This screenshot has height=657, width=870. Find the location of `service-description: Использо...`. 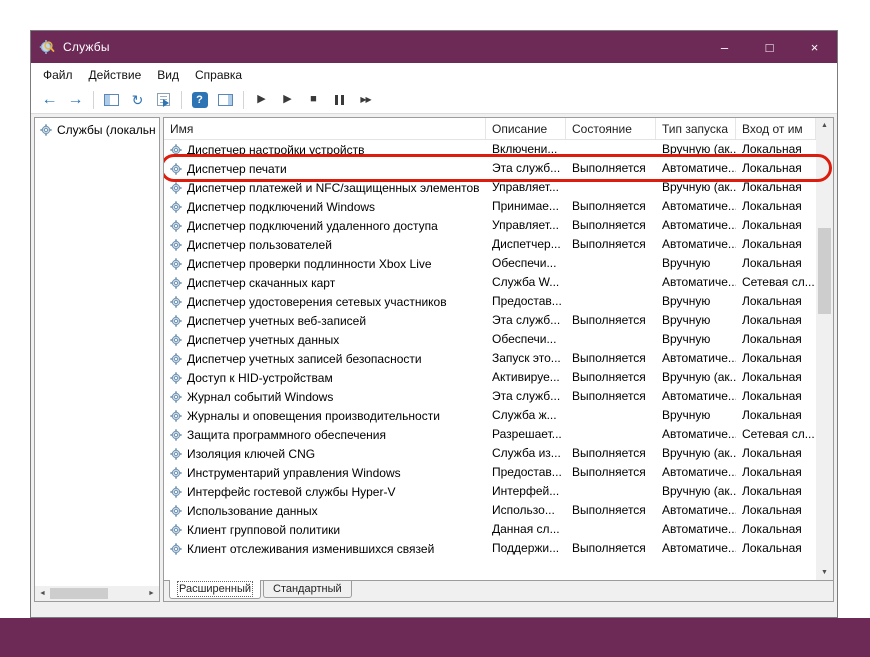

service-description: Использо... is located at coordinates (523, 510).